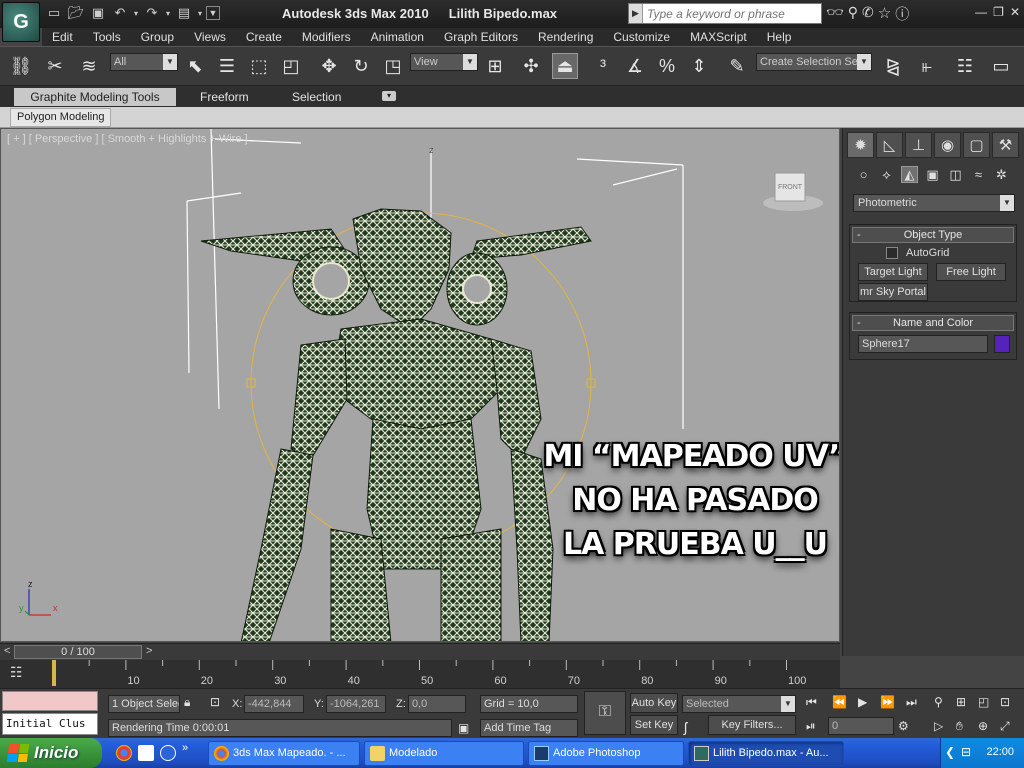 The width and height of the screenshot is (1024, 768). I want to click on save-file-icon: ▣, so click(98, 13).